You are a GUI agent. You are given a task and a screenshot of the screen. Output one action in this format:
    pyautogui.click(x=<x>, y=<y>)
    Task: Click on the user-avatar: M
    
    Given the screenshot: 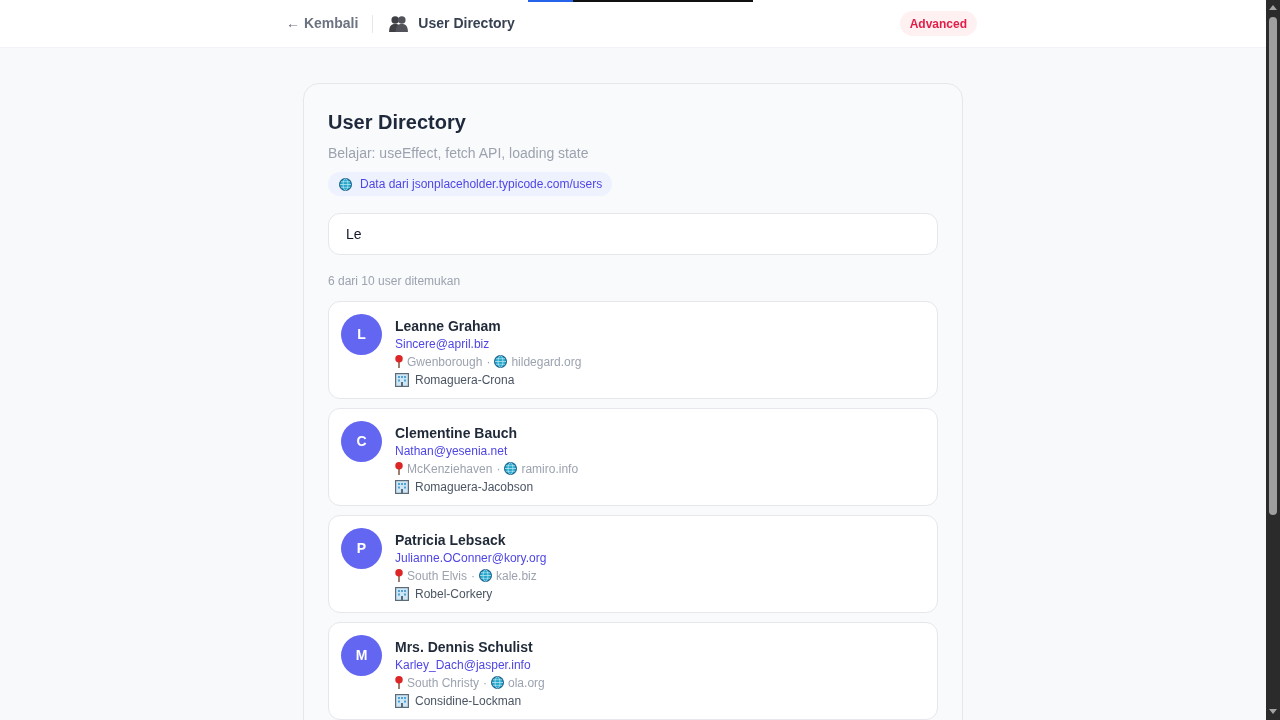 What is the action you would take?
    pyautogui.click(x=361, y=655)
    